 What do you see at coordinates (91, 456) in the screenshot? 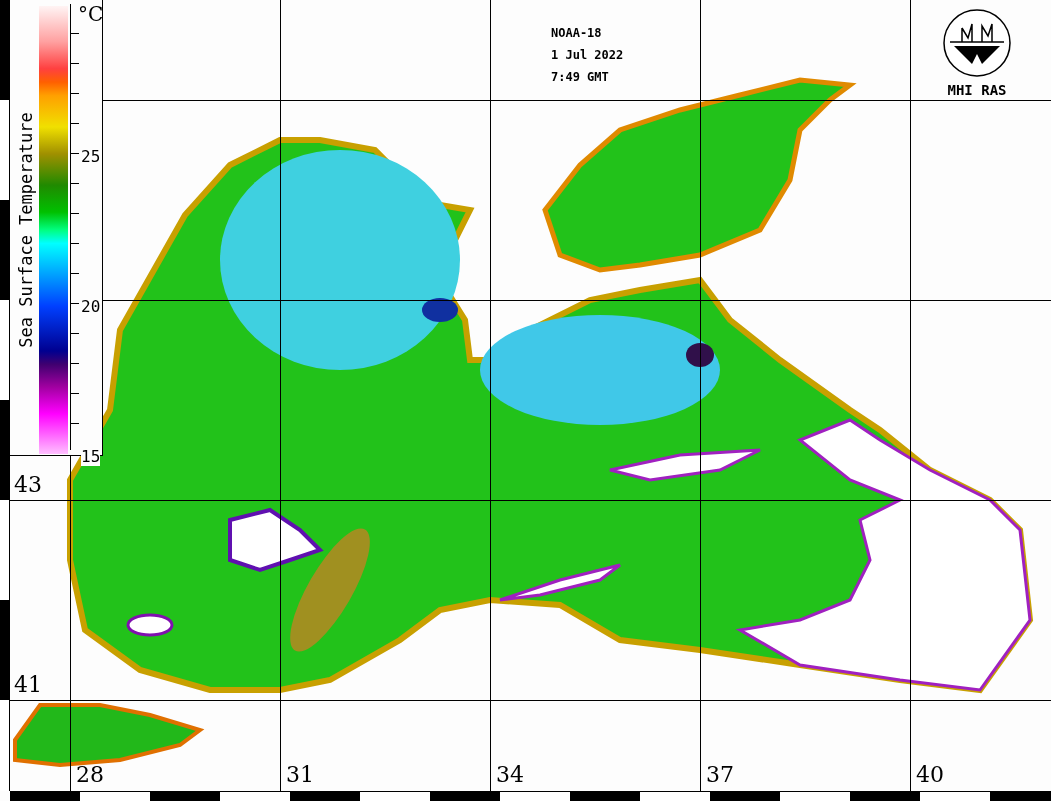
I see `scale-label: 15` at bounding box center [91, 456].